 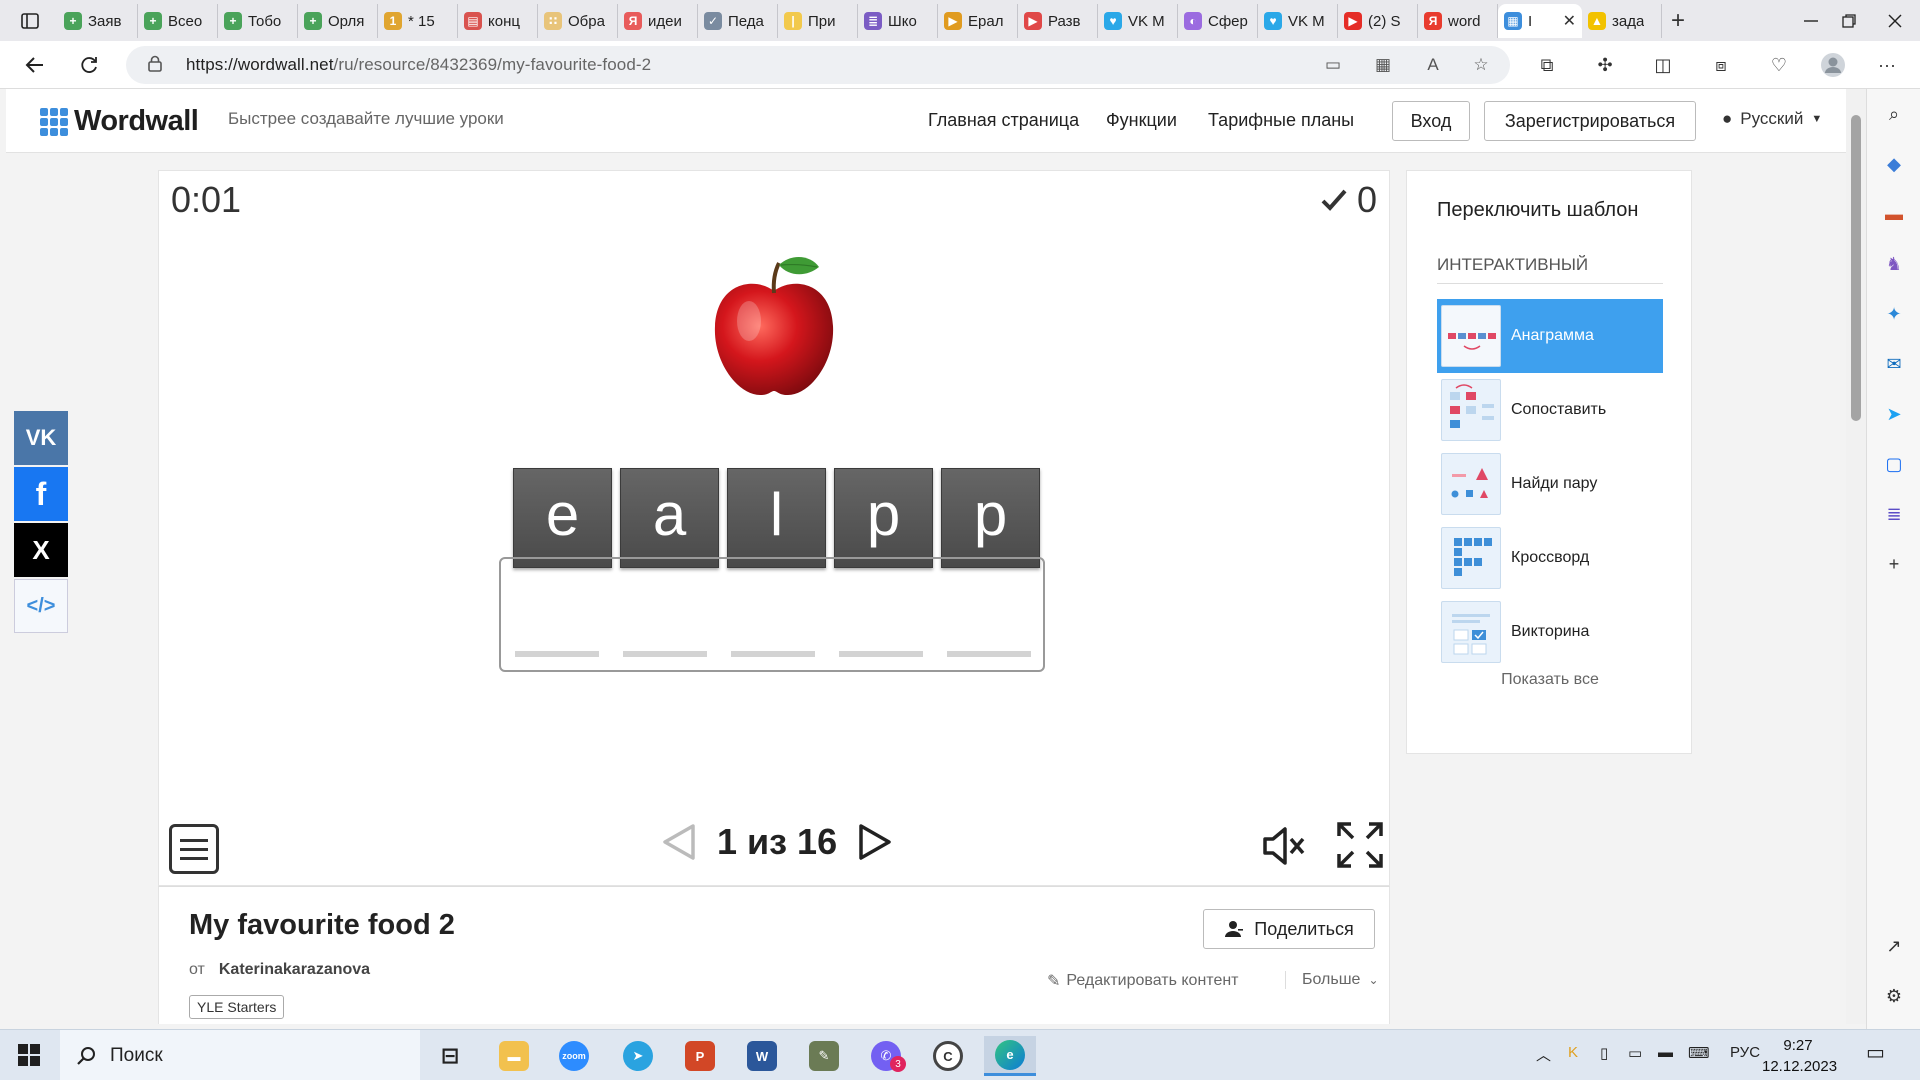 I want to click on tray-usb-icon: ▯, so click(x=1604, y=1053).